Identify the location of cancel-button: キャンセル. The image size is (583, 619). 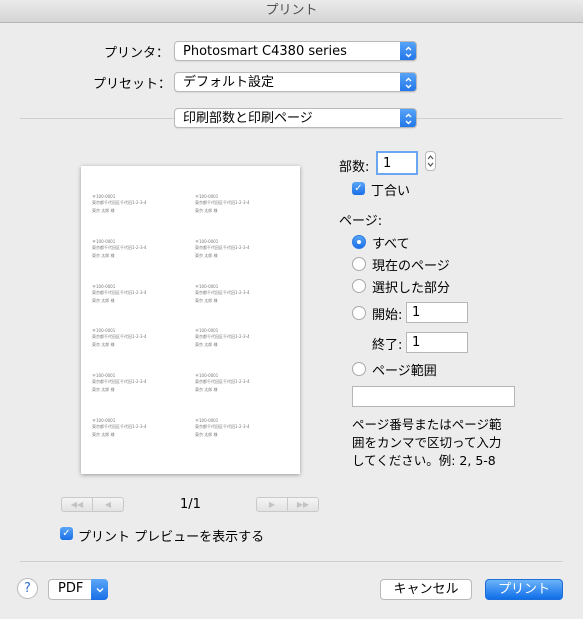
(426, 589).